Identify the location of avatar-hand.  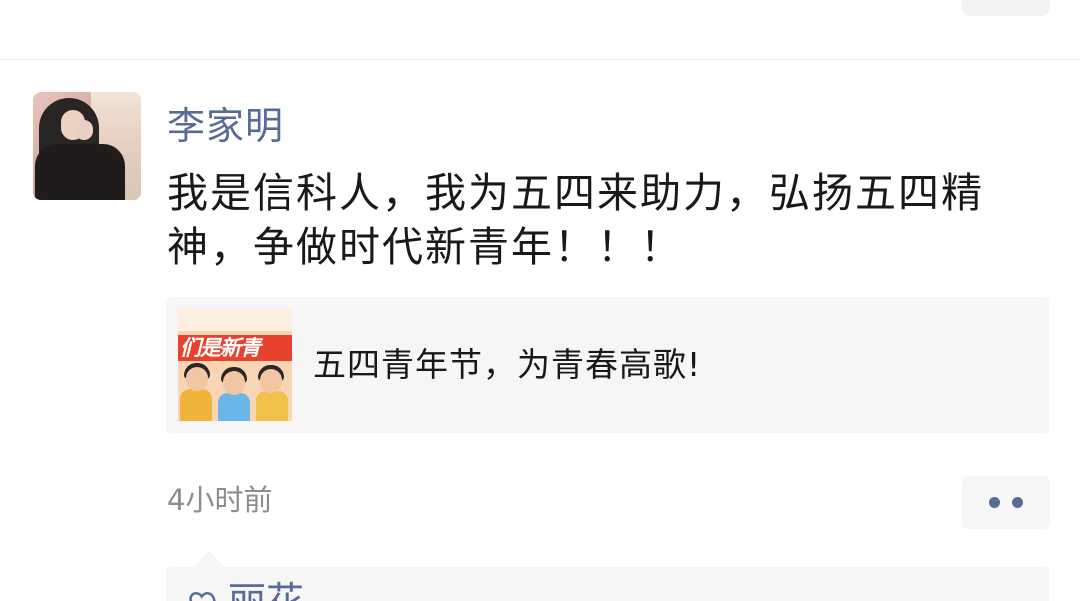
(84, 130).